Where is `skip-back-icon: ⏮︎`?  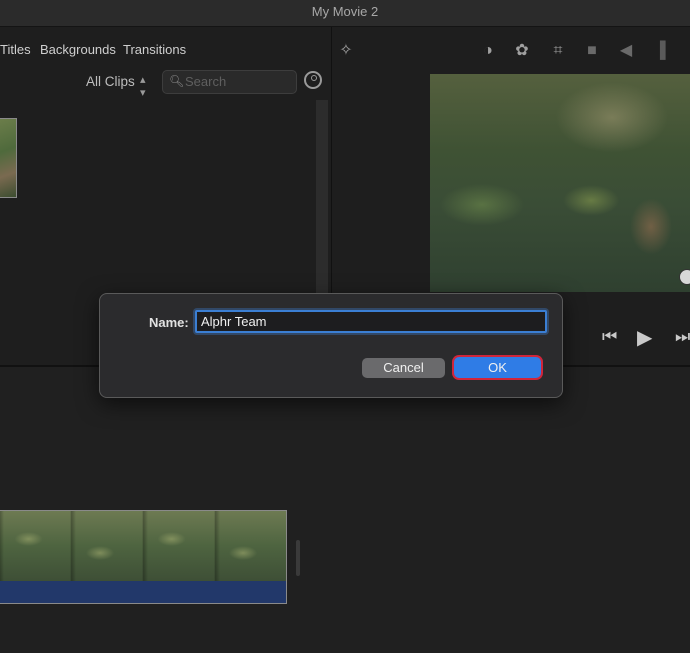 skip-back-icon: ⏮︎ is located at coordinates (609, 337).